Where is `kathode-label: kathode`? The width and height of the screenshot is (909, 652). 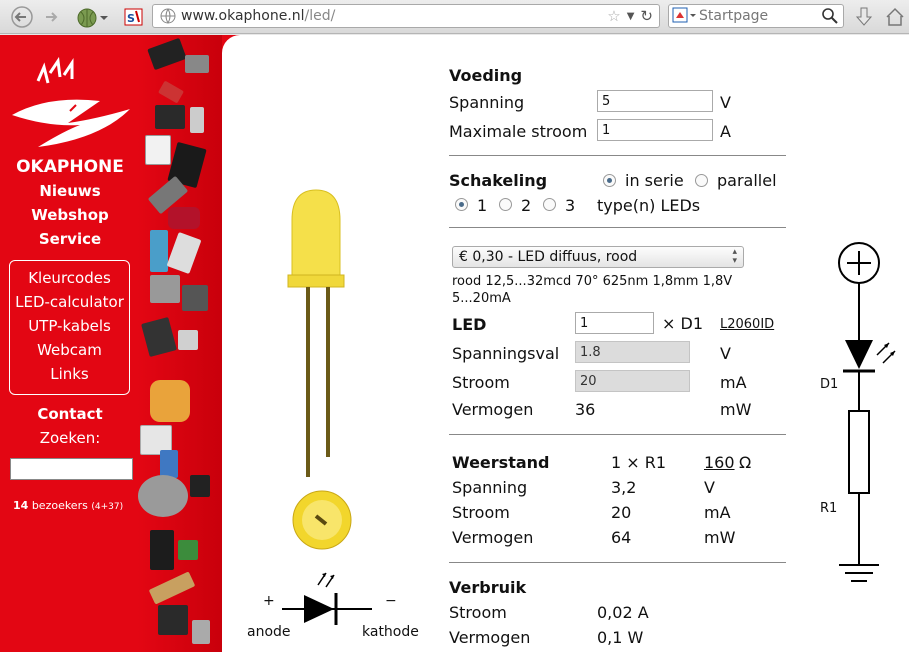
kathode-label: kathode is located at coordinates (390, 632).